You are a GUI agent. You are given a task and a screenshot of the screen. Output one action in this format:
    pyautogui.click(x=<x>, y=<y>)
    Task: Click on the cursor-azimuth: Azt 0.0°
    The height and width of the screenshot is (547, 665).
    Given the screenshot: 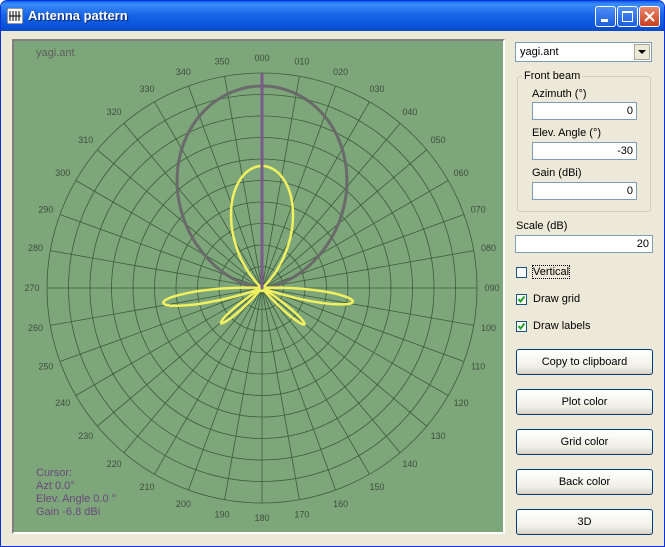 What is the action you would take?
    pyautogui.click(x=55, y=486)
    